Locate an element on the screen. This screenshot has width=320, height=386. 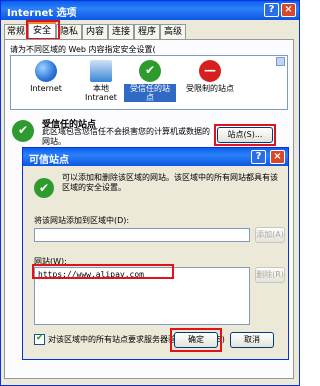
intranet-icon is located at coordinates (101, 71).